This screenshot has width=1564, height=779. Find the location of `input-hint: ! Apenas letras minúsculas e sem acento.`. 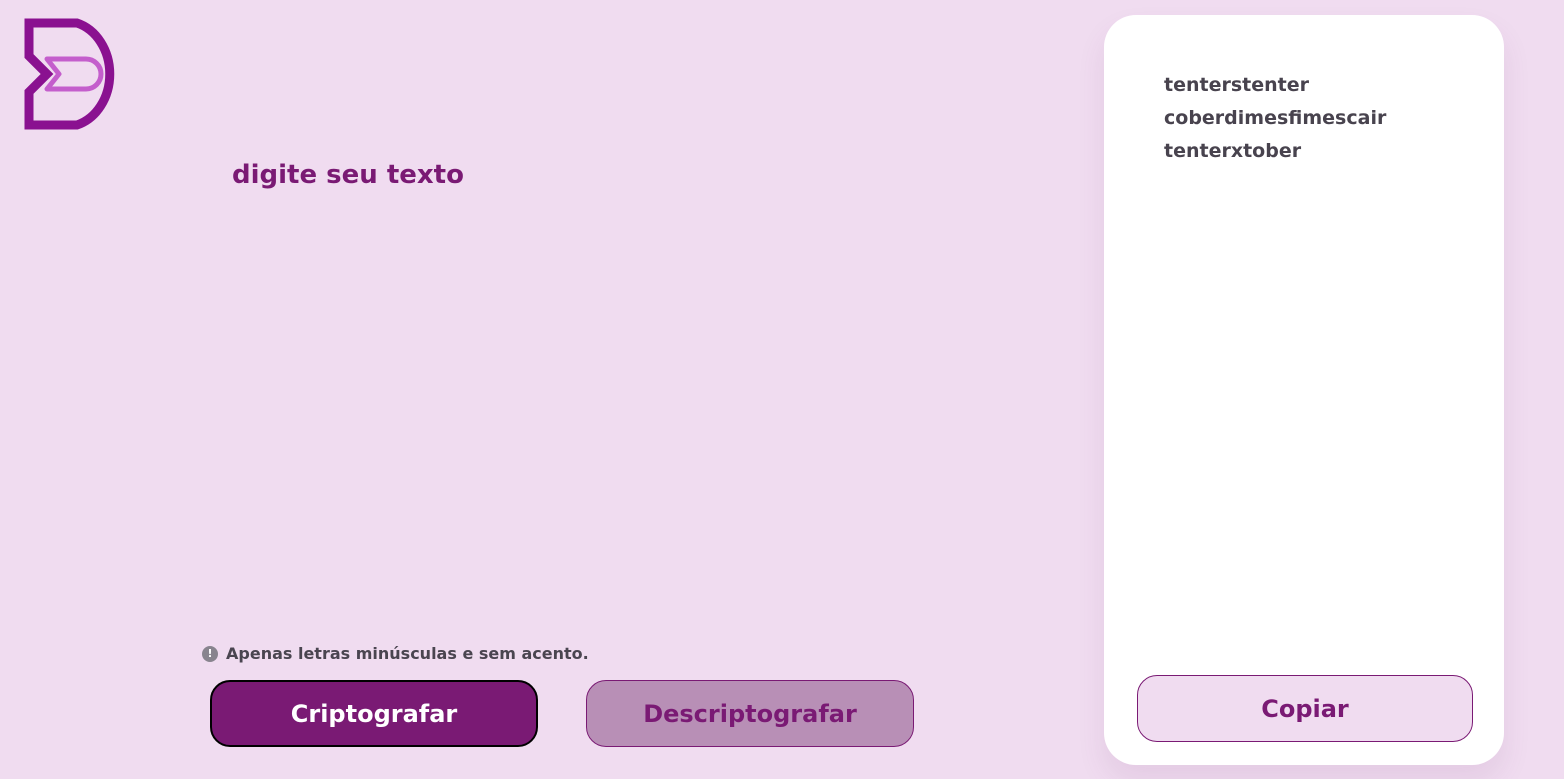

input-hint: ! Apenas letras minúsculas e sem acento. is located at coordinates (395, 653).